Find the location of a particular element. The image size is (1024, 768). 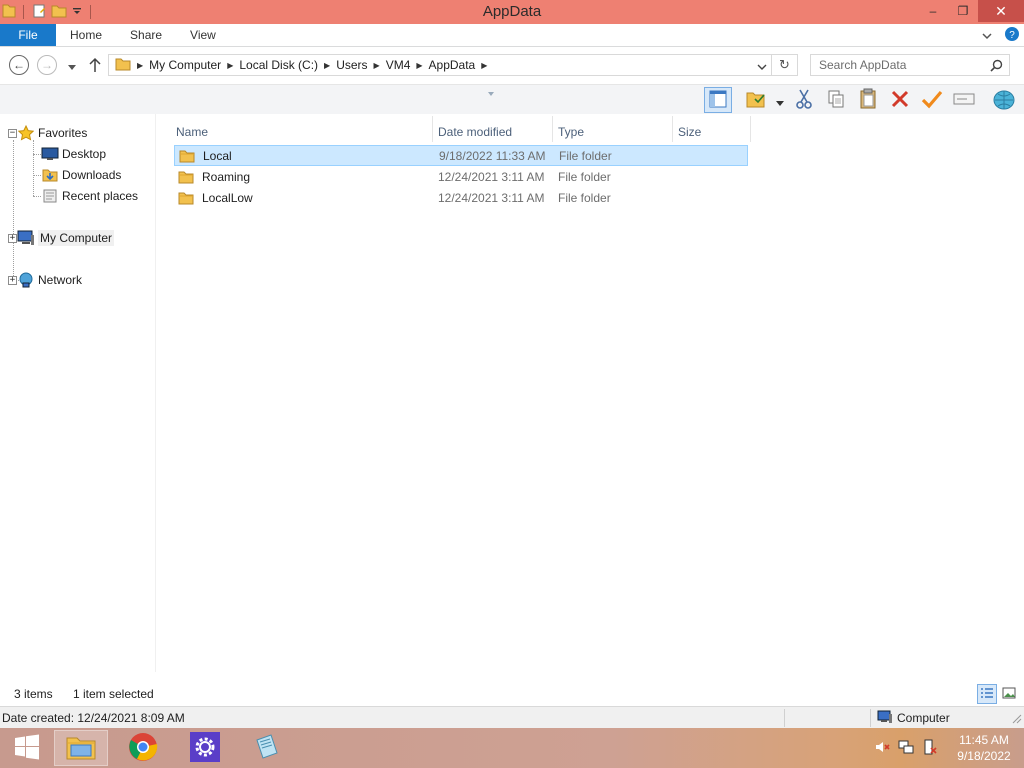

toolbar-marker-icon is located at coordinates (491, 92).